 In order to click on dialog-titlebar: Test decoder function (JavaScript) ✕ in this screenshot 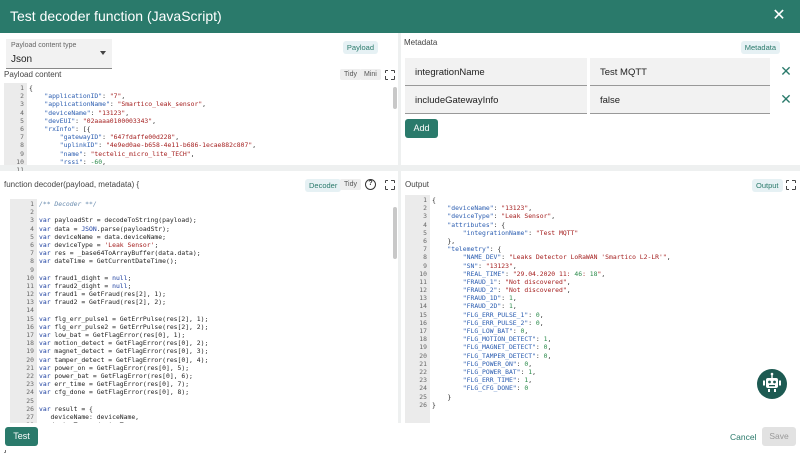, I will do `click(400, 16)`.